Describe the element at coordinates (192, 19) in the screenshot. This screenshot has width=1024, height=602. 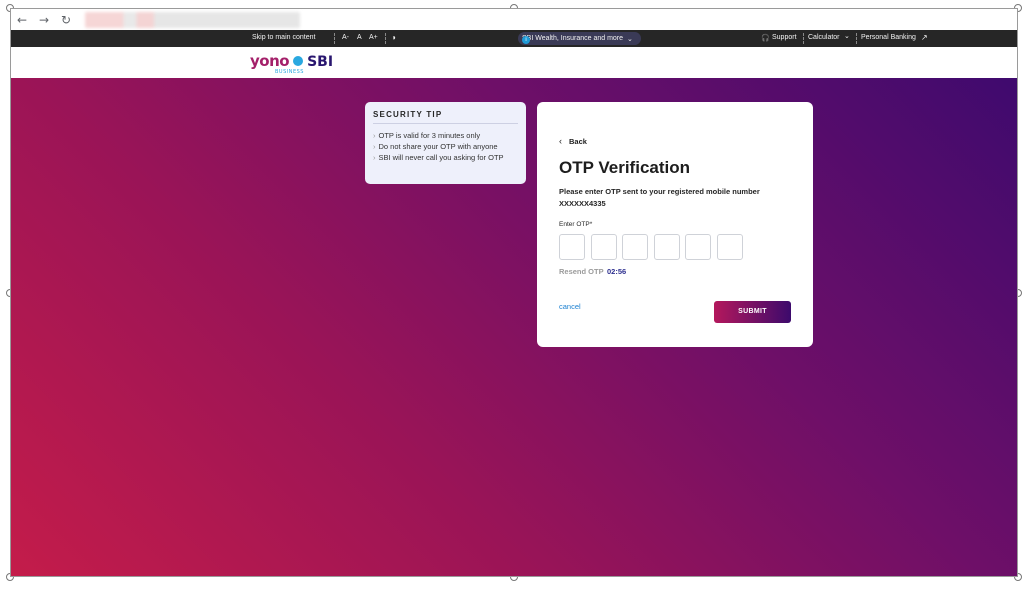
I see `address-bar` at that location.